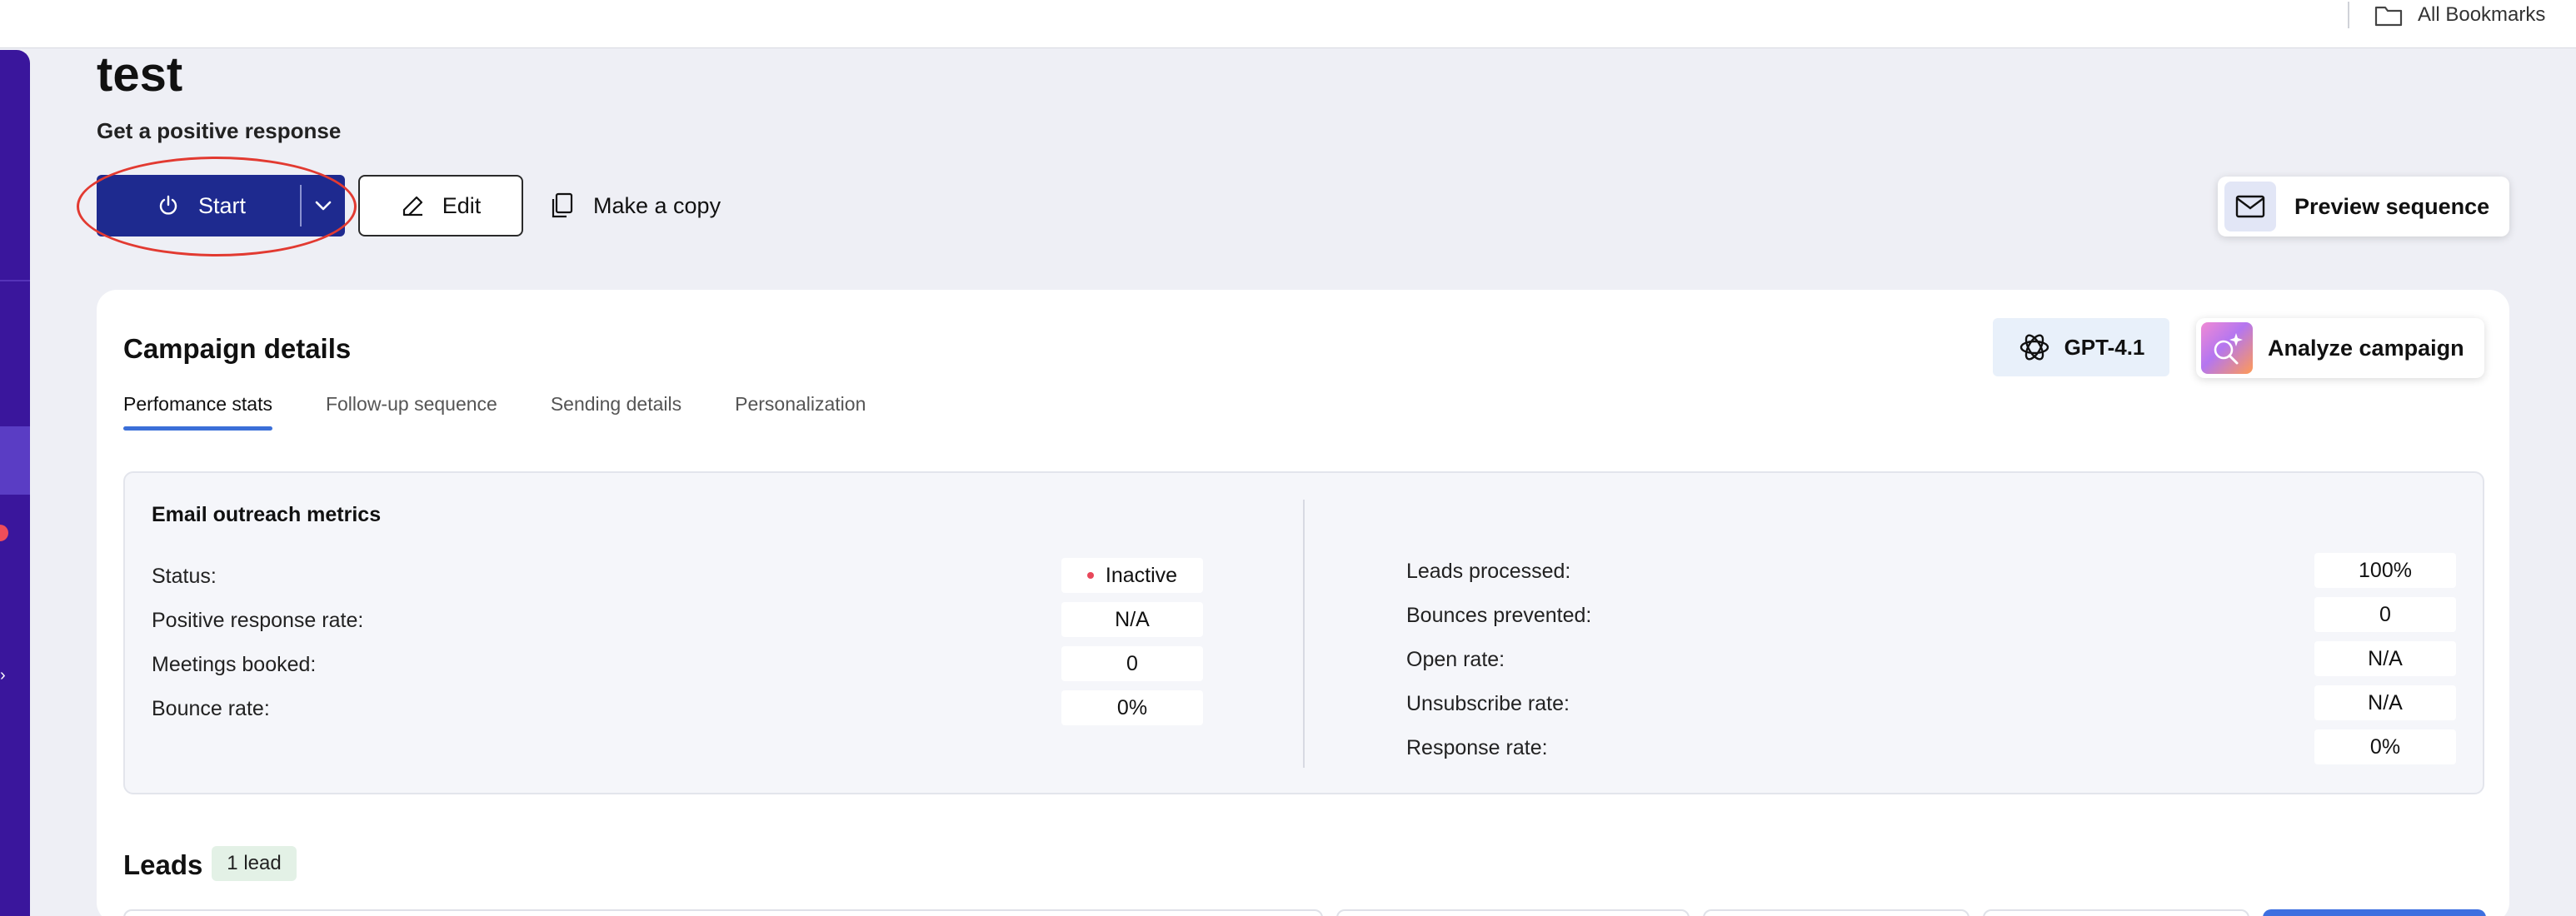 The height and width of the screenshot is (916, 2576). I want to click on metric-value-status: Inactive, so click(1132, 575).